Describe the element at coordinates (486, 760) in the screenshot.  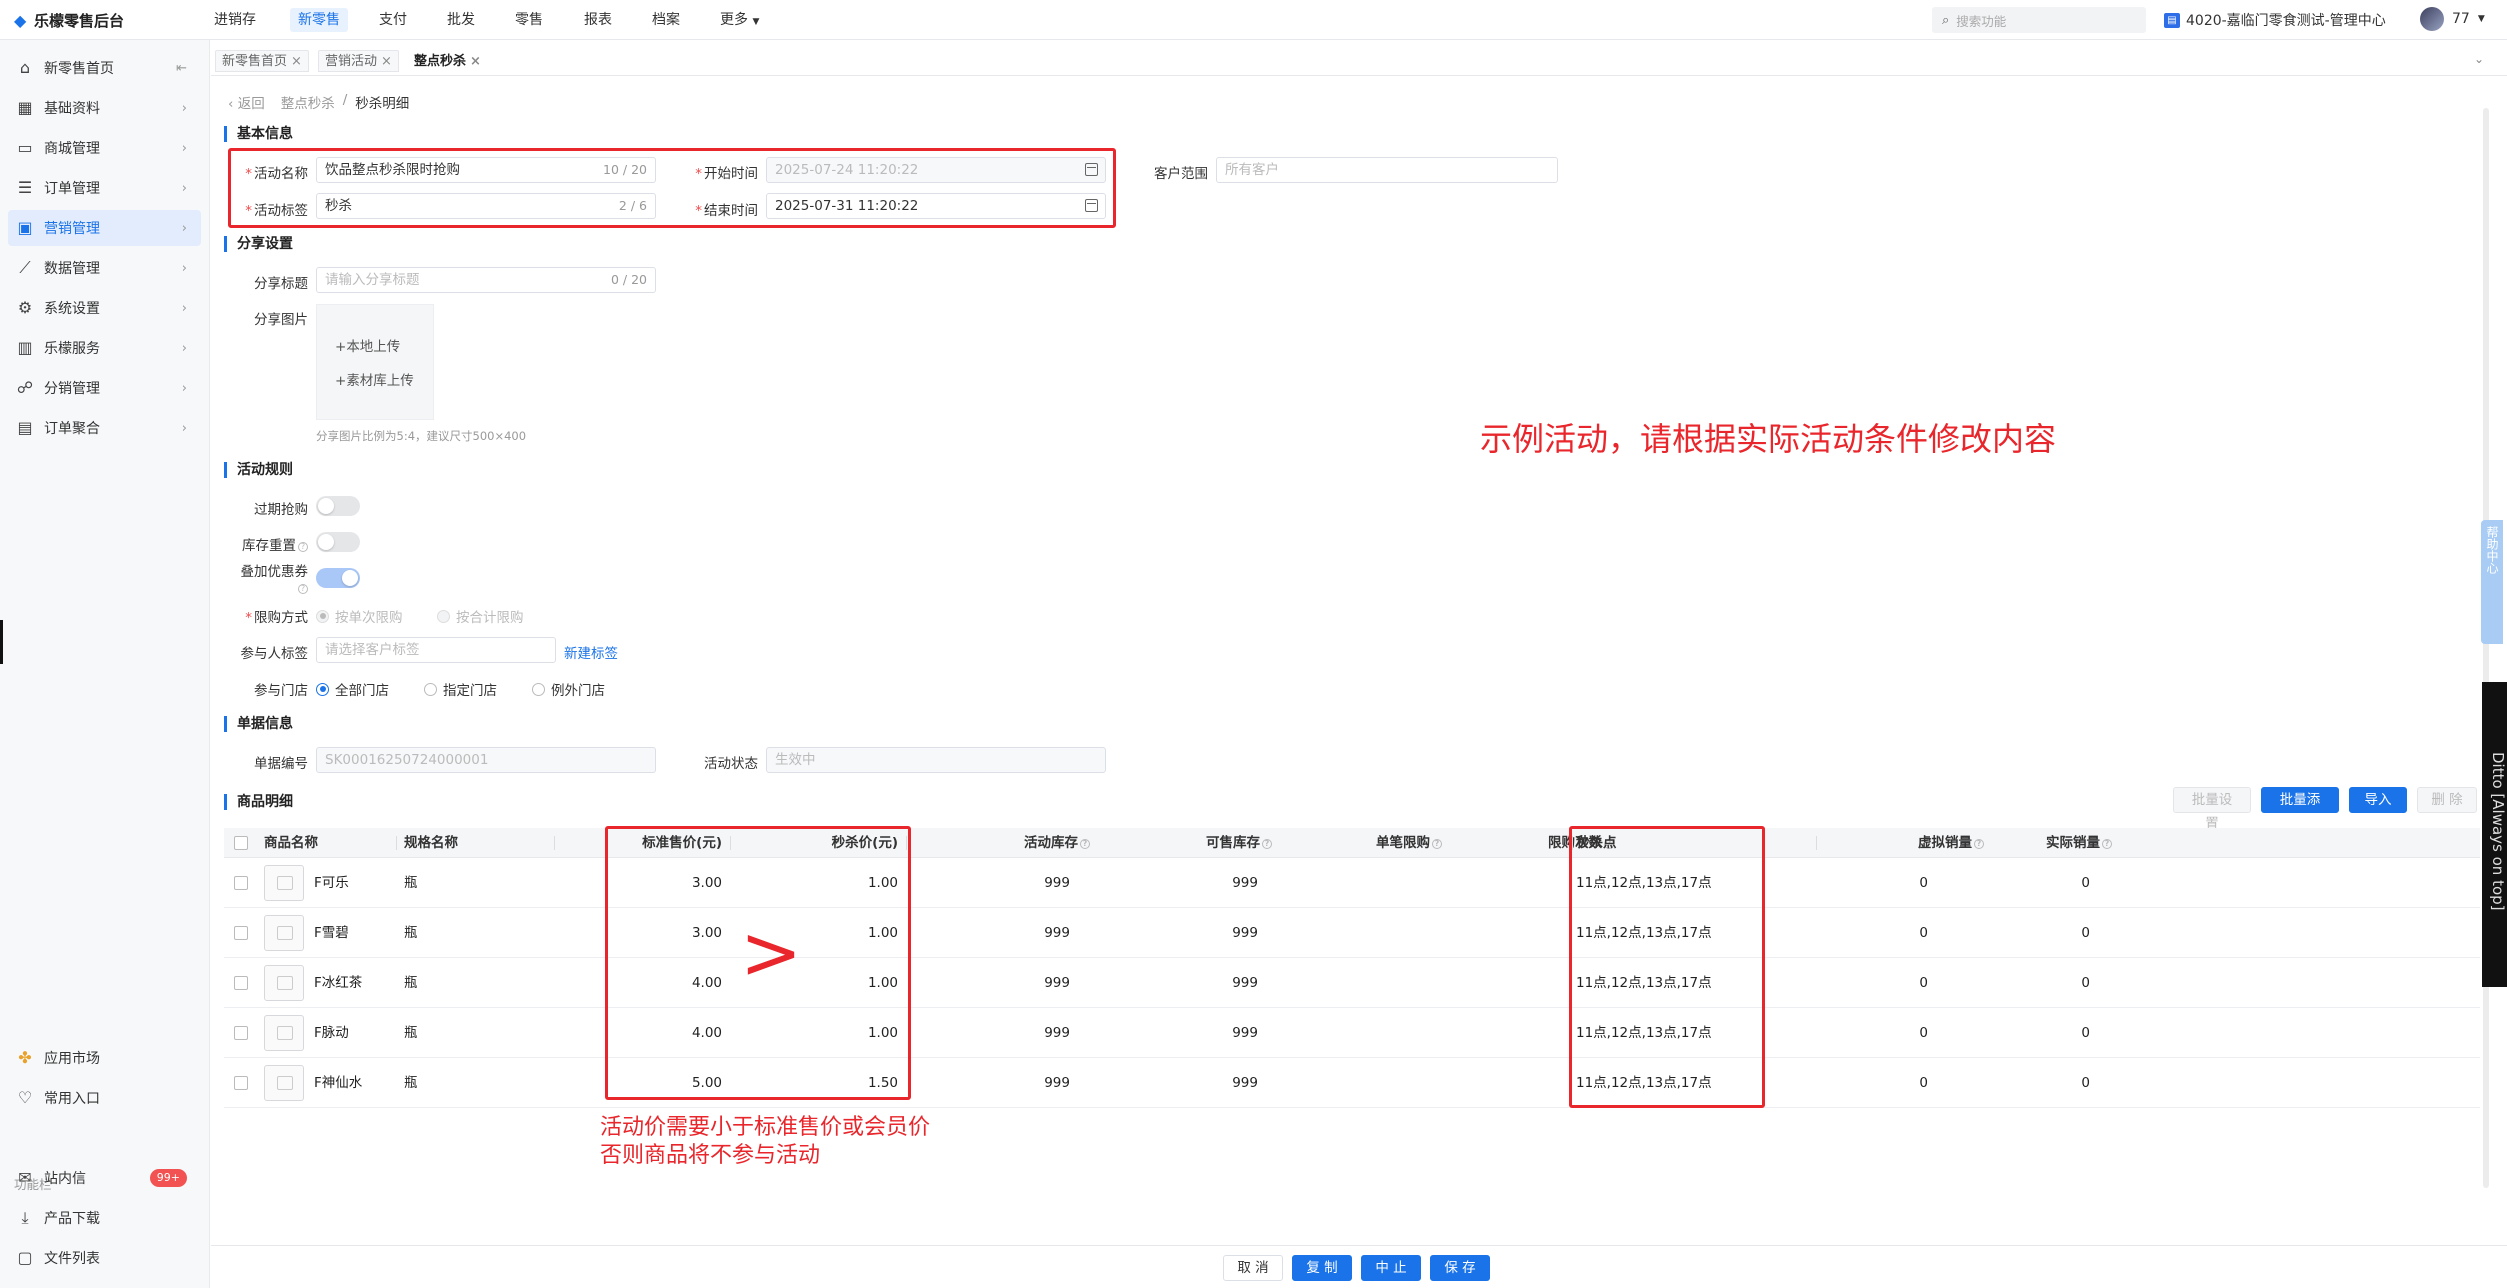
I see `doc-number-input: SK00016250724000001` at that location.